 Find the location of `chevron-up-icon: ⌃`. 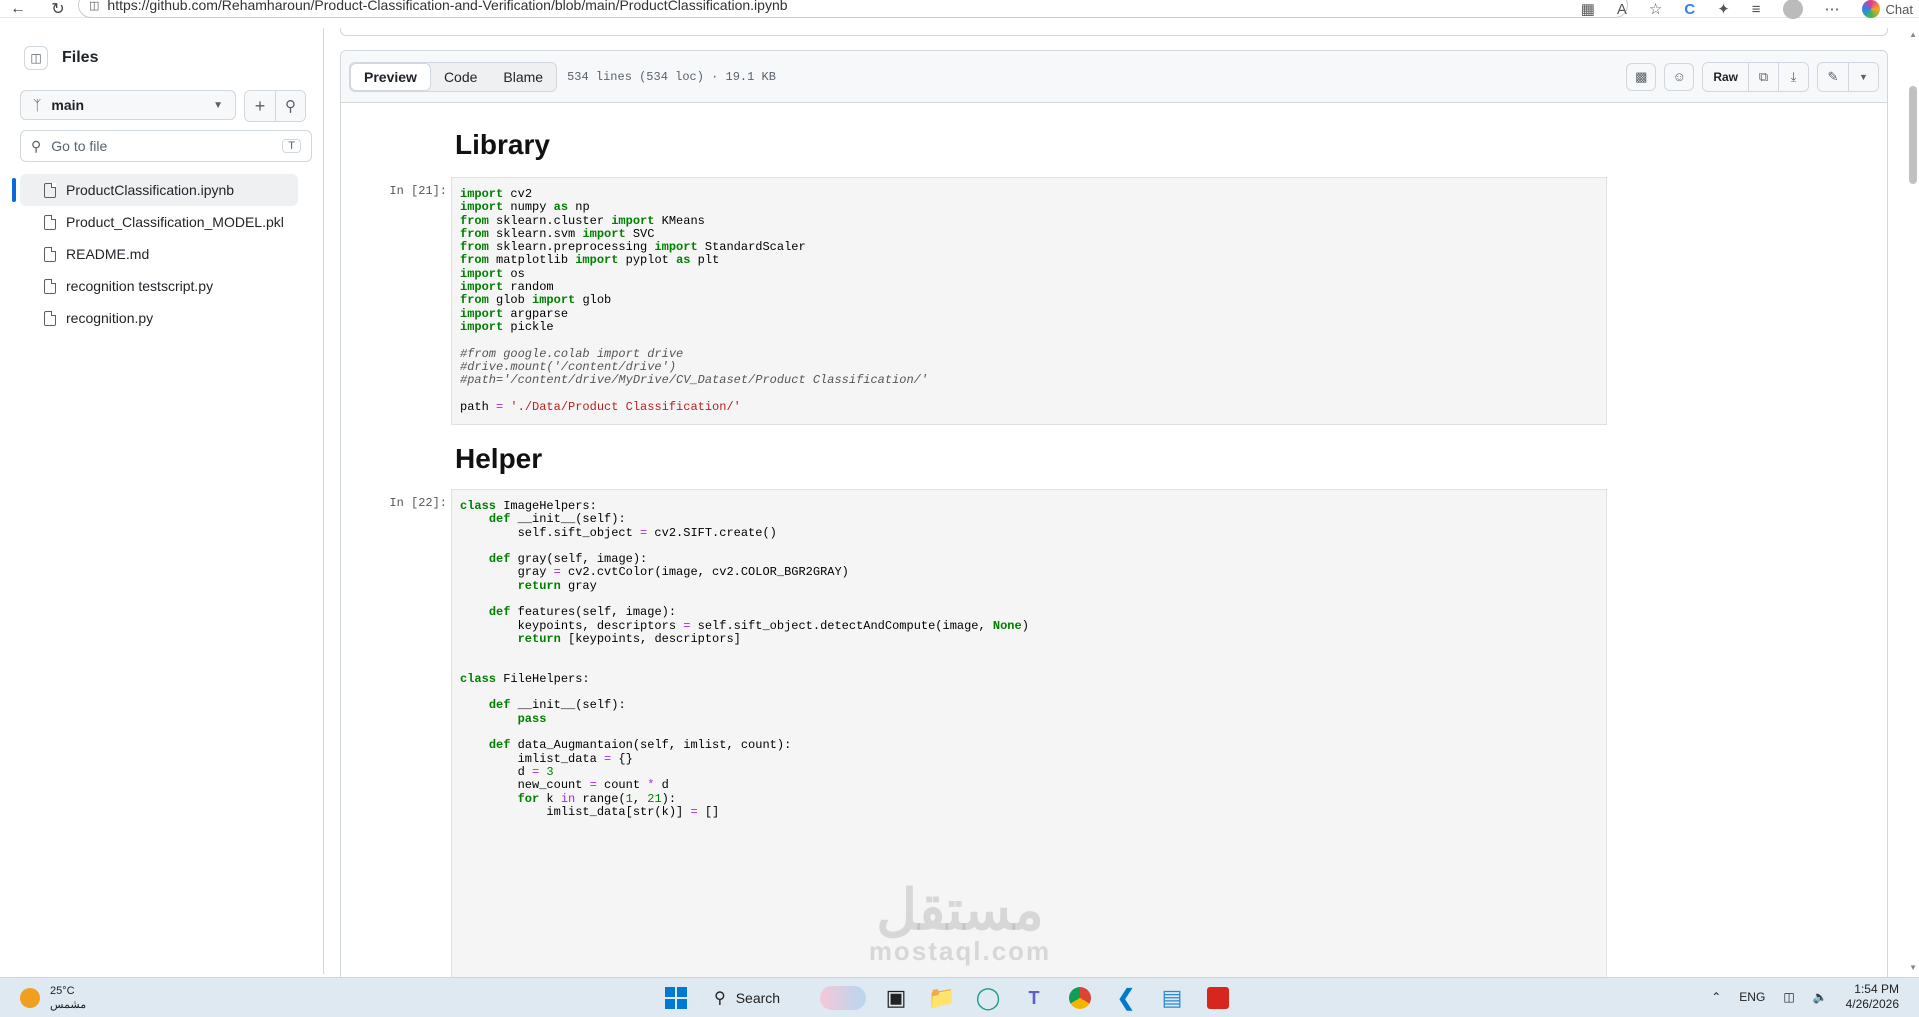

chevron-up-icon: ⌃ is located at coordinates (1716, 997).